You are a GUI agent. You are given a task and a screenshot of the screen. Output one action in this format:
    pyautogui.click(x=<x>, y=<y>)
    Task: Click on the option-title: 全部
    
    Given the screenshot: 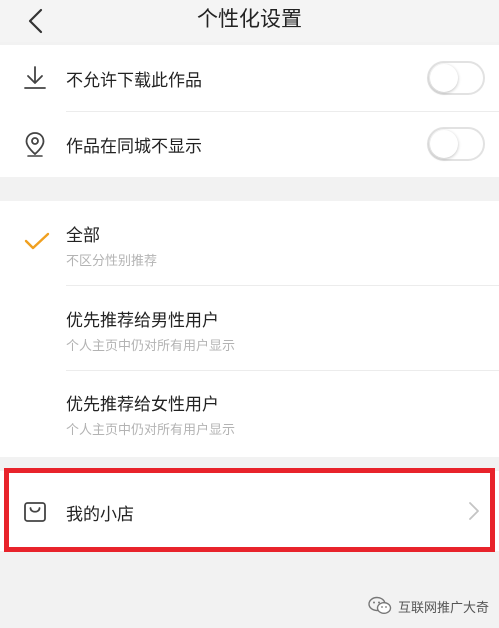 What is the action you would take?
    pyautogui.click(x=83, y=236)
    